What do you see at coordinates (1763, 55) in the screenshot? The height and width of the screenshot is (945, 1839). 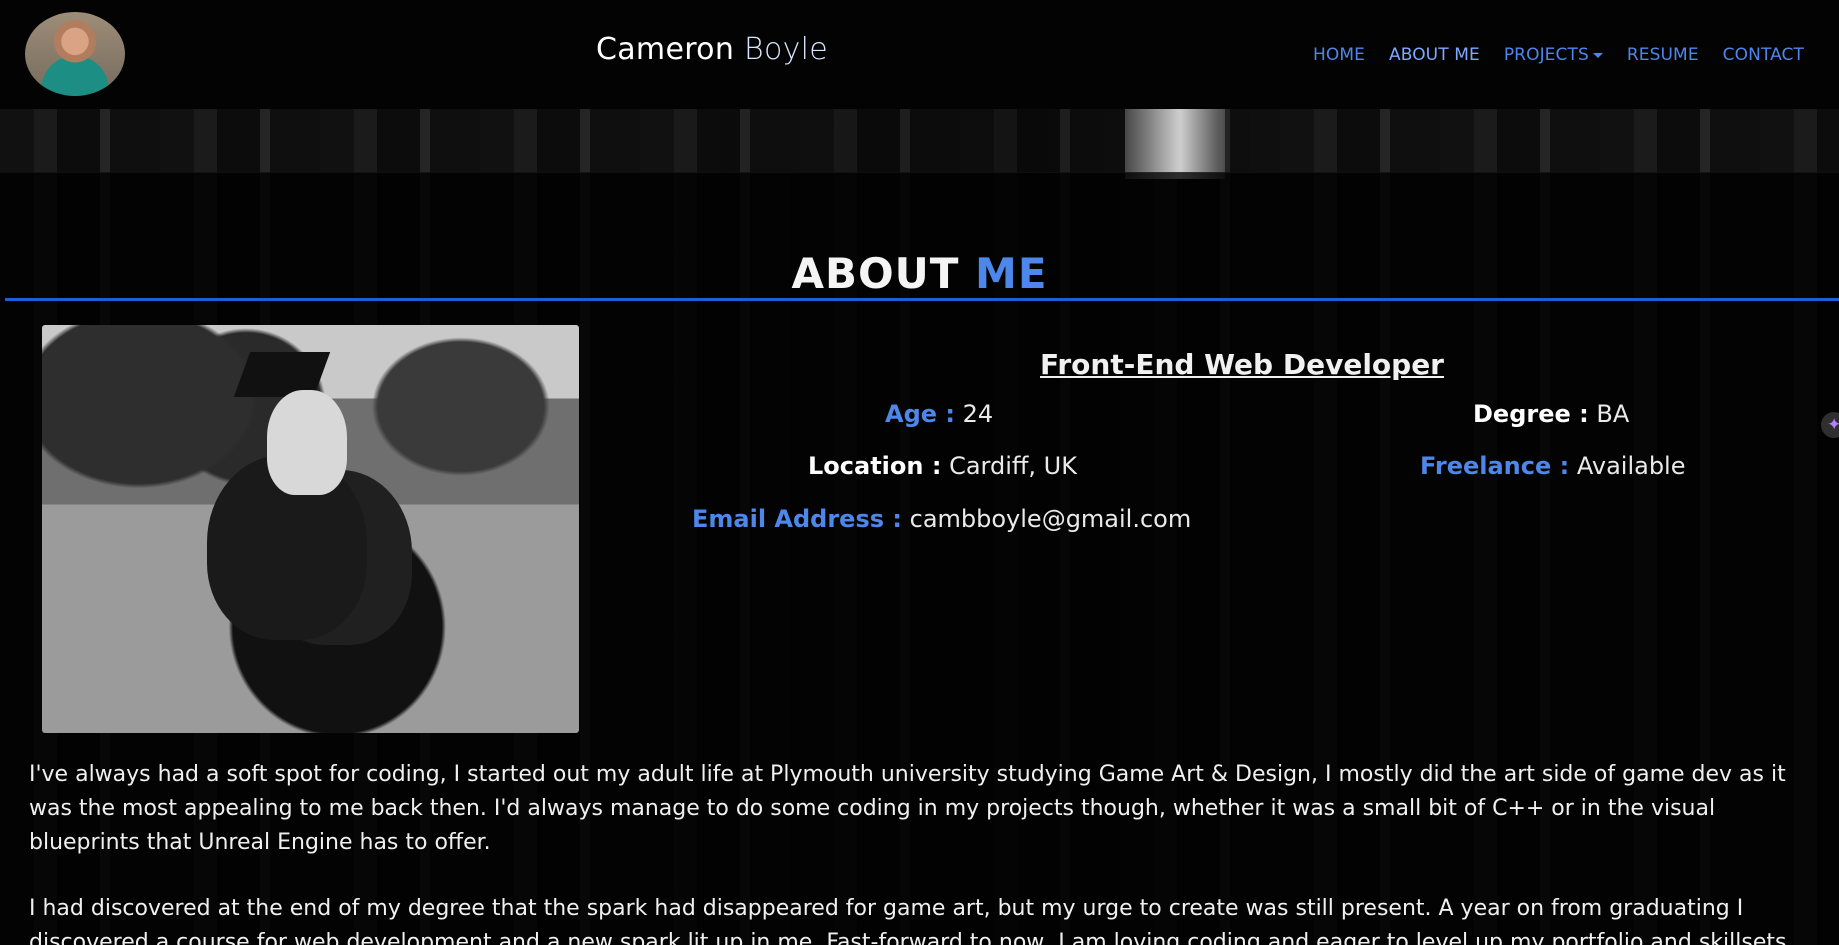 I see `nav-contact-link: CONTACT` at bounding box center [1763, 55].